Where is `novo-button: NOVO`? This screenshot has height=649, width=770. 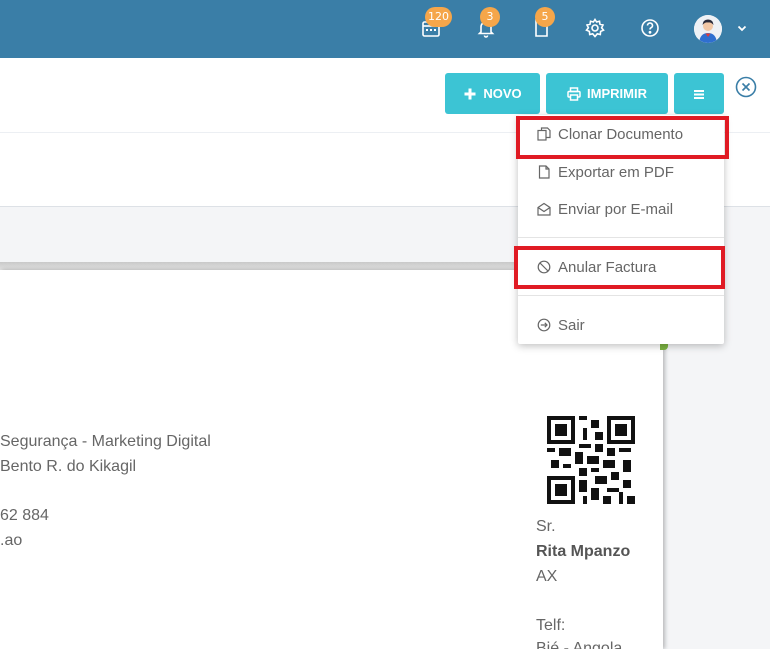 novo-button: NOVO is located at coordinates (492, 93).